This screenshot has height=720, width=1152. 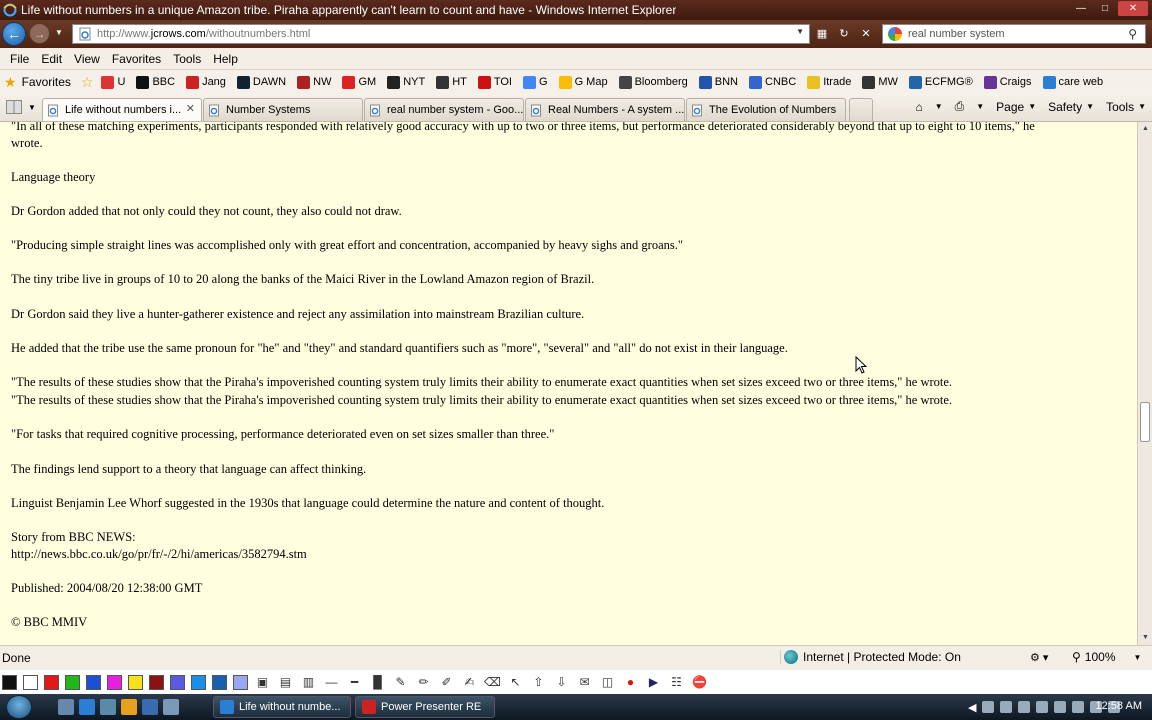 What do you see at coordinates (129, 707) in the screenshot?
I see `explorer-folder-icon` at bounding box center [129, 707].